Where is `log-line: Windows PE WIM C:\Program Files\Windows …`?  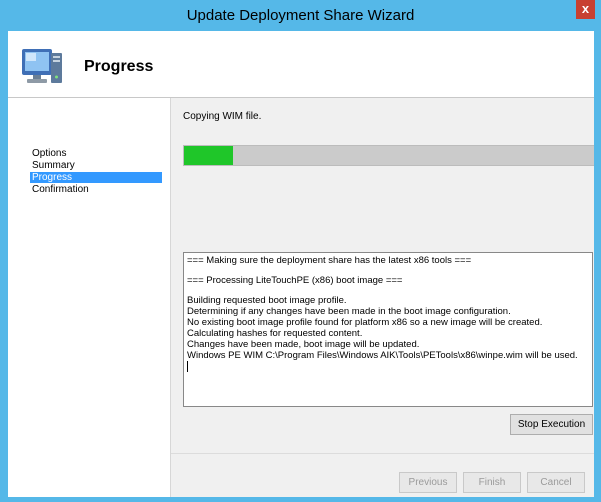
log-line: Windows PE WIM C:\Program Files\Windows … is located at coordinates (382, 355).